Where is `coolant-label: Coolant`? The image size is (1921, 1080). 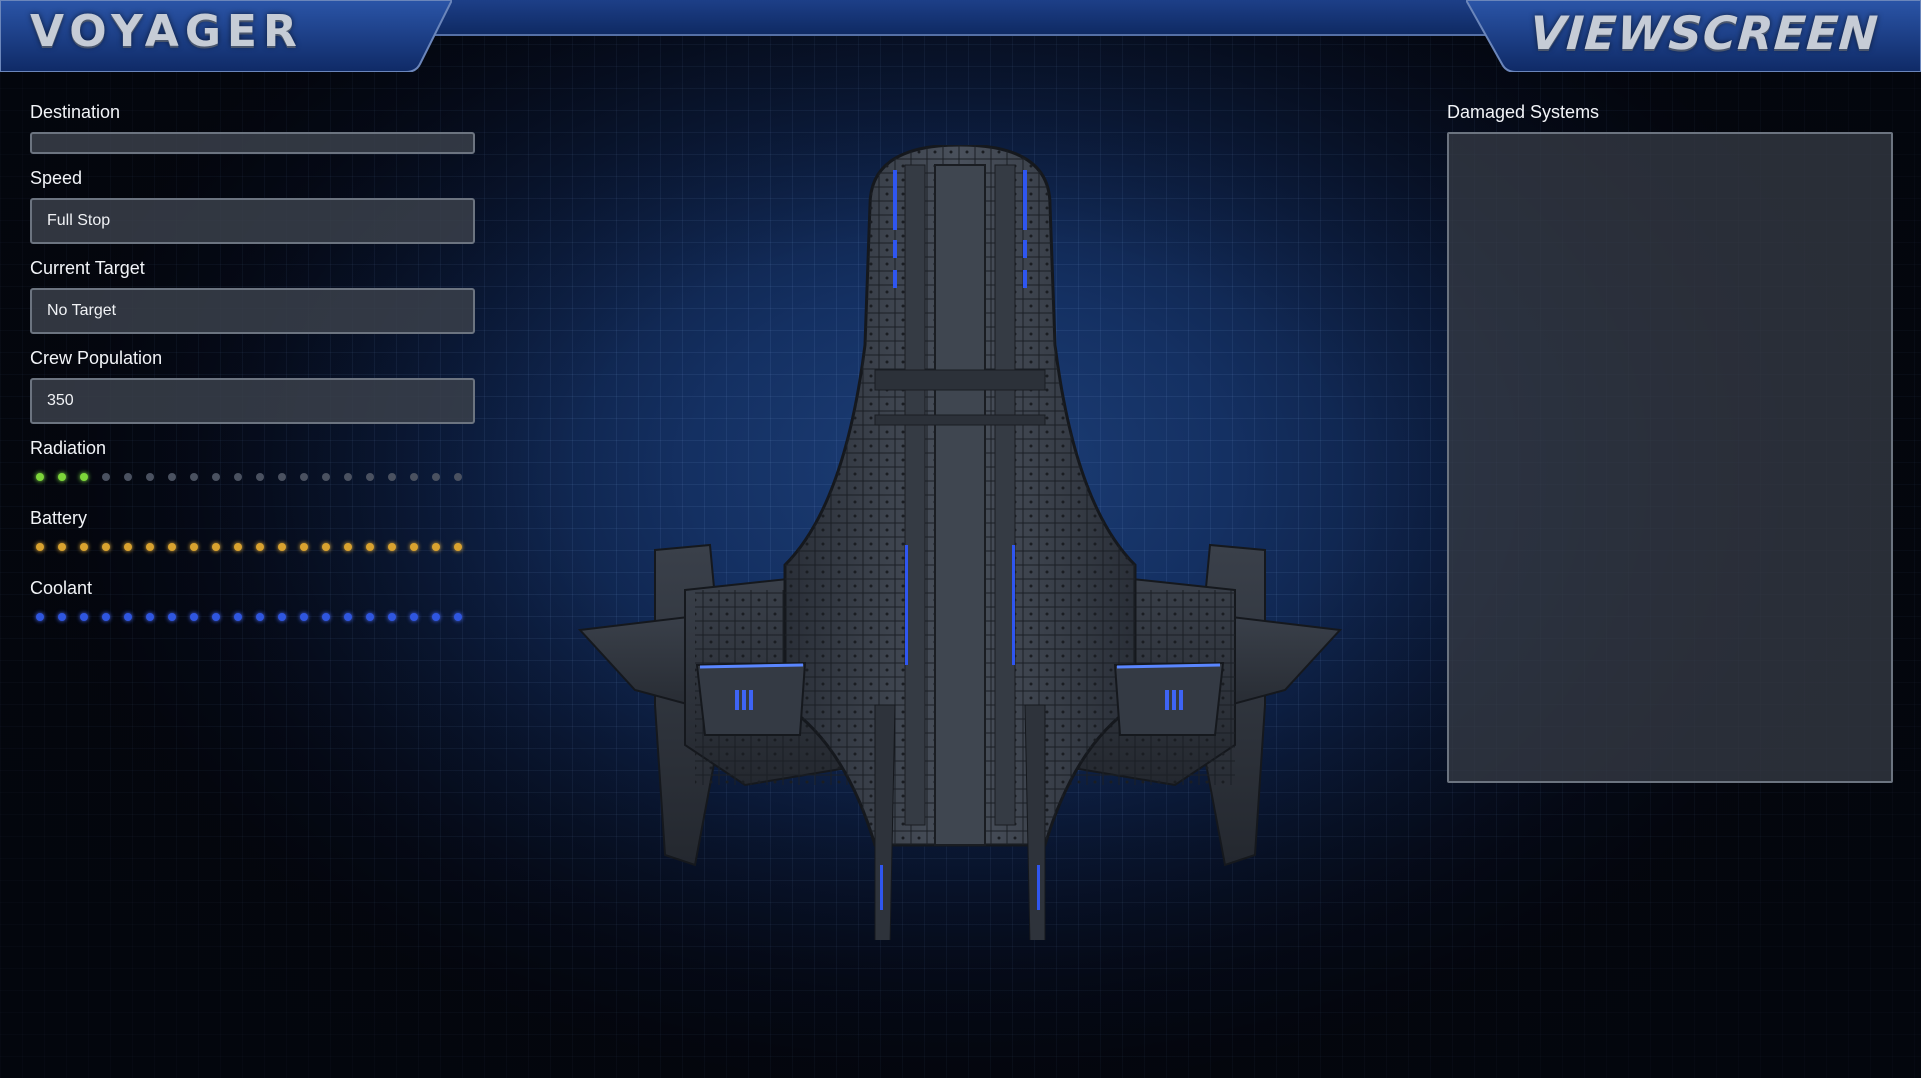 coolant-label: Coolant is located at coordinates (61, 588).